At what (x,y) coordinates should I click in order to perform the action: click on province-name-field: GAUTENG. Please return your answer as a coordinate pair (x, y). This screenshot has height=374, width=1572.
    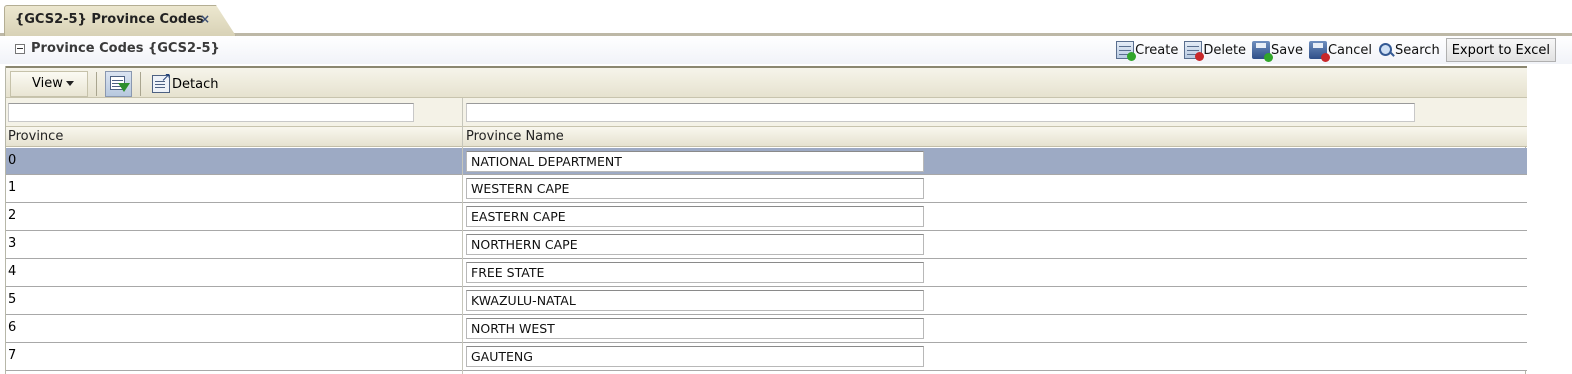
    Looking at the image, I should click on (695, 356).